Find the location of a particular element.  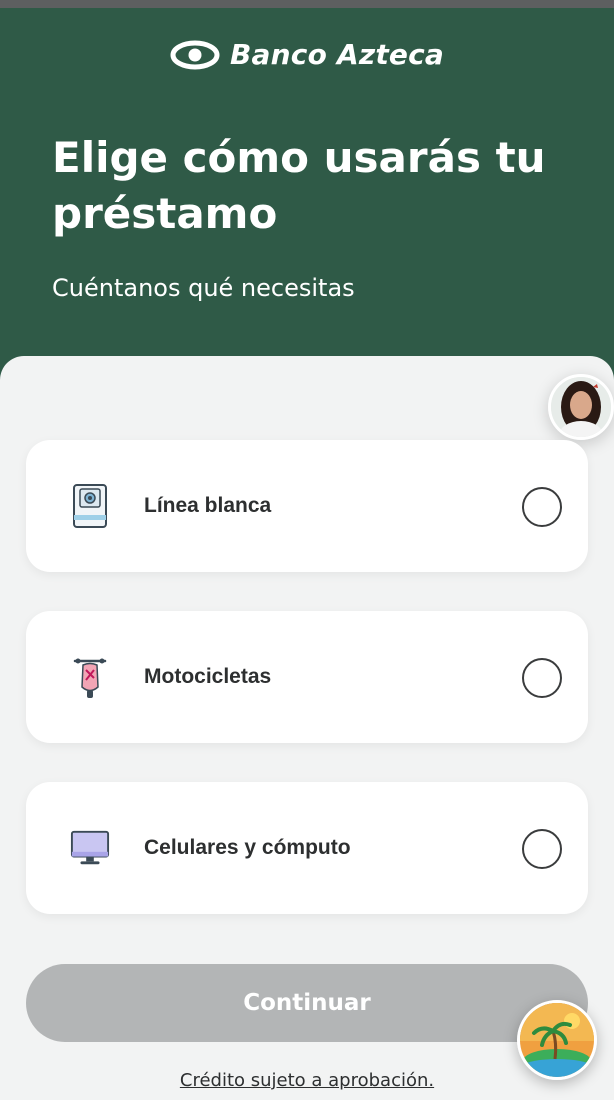

motorcycle-icon is located at coordinates (90, 677).